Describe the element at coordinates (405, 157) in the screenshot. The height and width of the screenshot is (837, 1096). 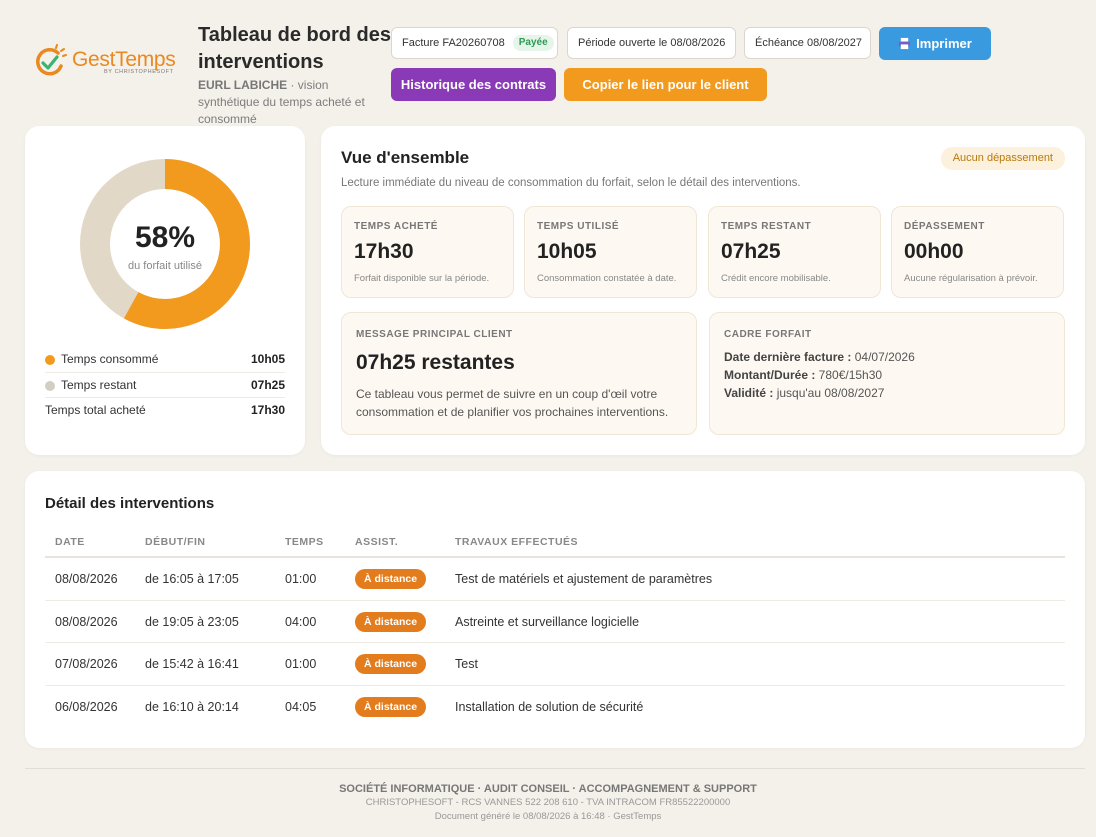
I see `overview-title: Vue d'ensemble` at that location.